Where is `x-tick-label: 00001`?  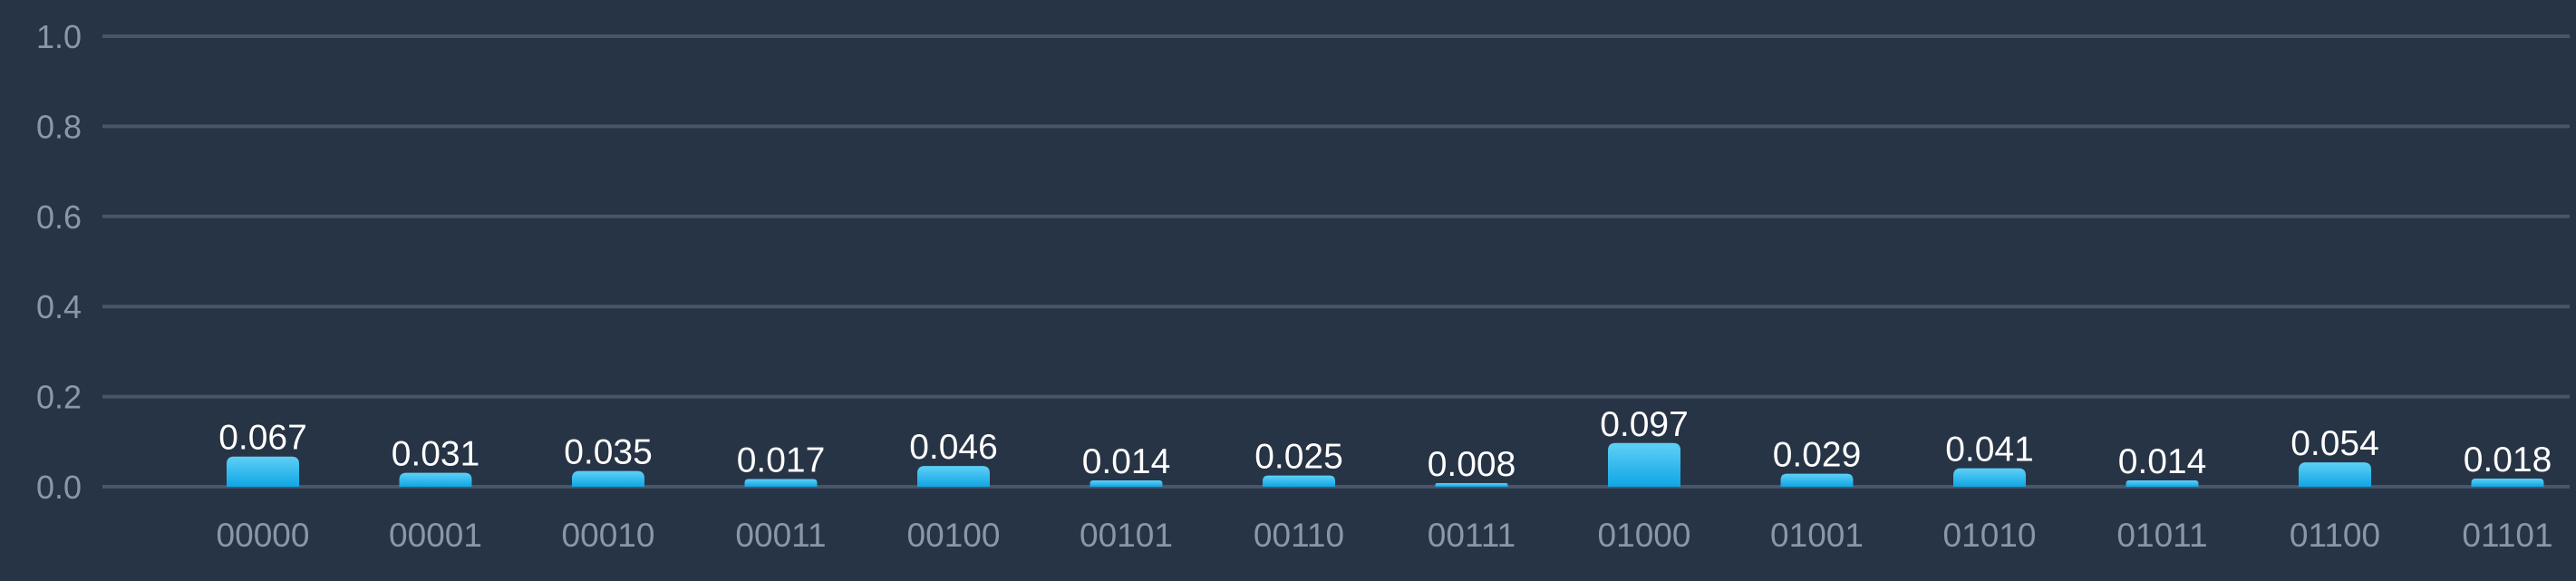
x-tick-label: 00001 is located at coordinates (435, 535).